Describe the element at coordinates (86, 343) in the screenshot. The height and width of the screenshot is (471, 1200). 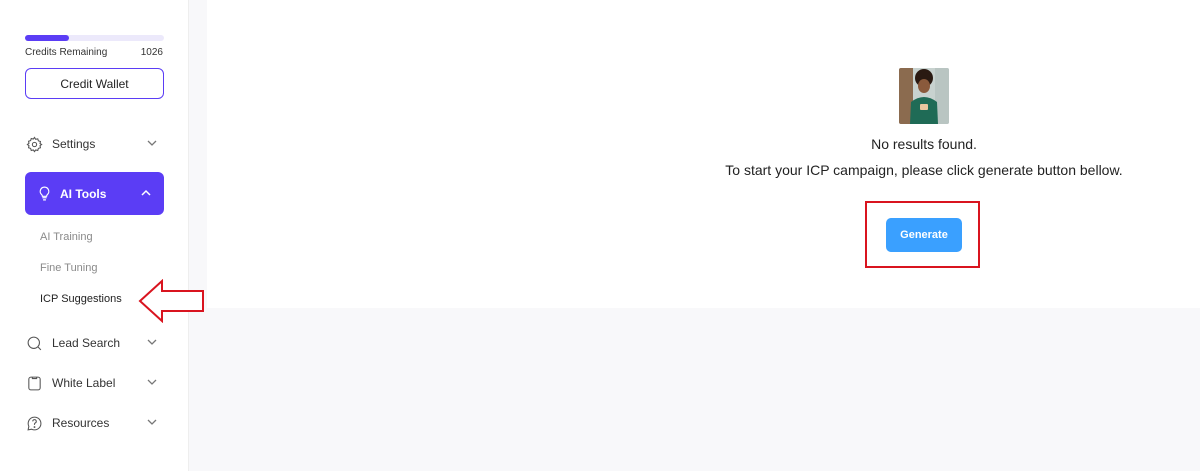
I see `sidebar-item-label: Lead Search` at that location.